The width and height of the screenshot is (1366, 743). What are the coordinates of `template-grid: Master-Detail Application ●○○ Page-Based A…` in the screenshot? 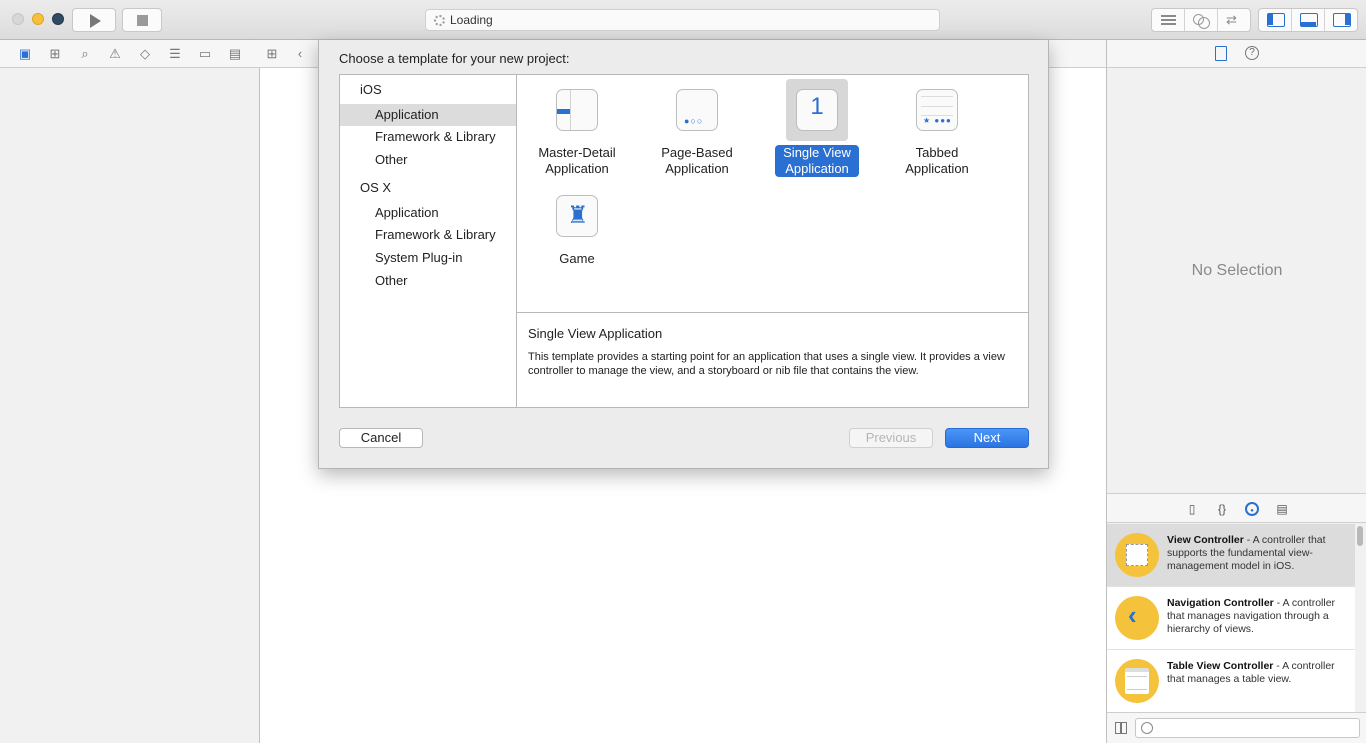 It's located at (772, 194).